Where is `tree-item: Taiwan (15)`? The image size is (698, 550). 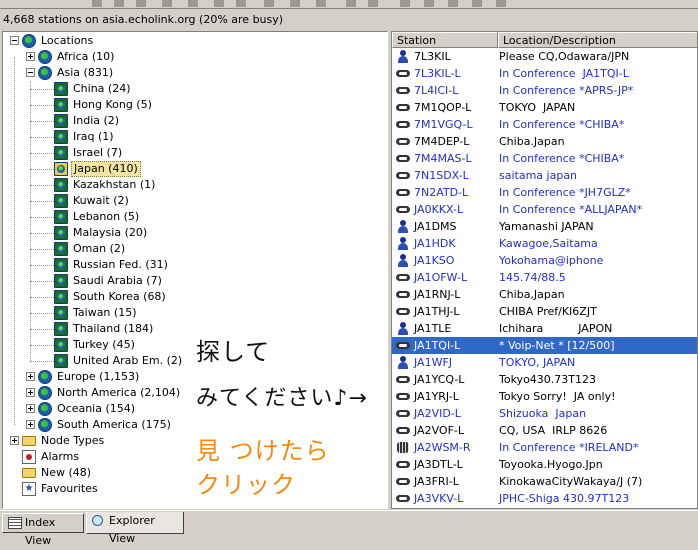
tree-item: Taiwan (15) is located at coordinates (195, 313).